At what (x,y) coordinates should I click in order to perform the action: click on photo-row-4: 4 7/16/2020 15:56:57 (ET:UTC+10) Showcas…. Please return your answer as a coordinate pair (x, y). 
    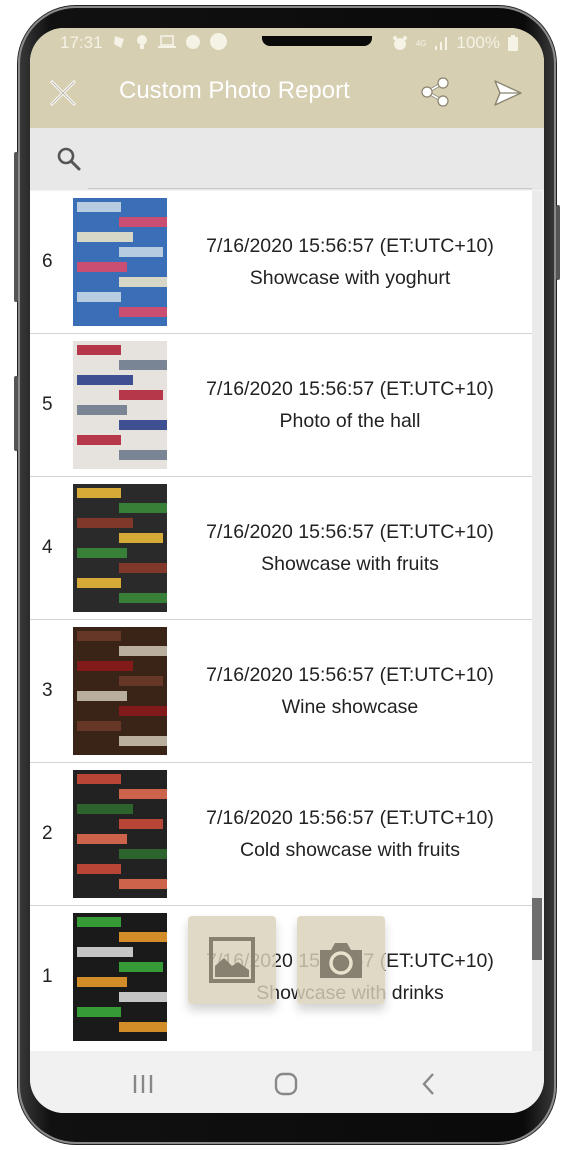
    Looking at the image, I should click on (281, 548).